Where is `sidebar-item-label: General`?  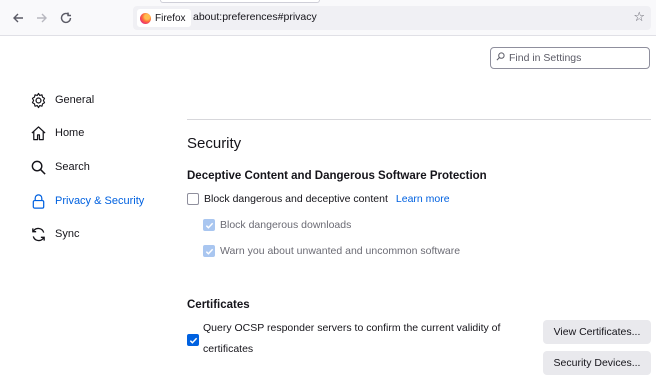
sidebar-item-label: General is located at coordinates (75, 100).